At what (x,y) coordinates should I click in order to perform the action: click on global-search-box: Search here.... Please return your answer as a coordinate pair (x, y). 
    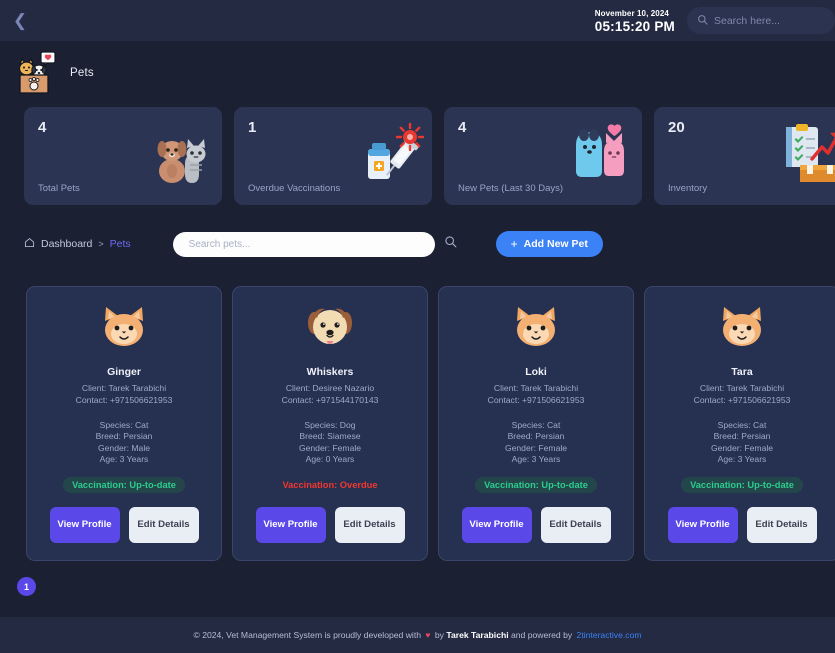
    Looking at the image, I should click on (761, 20).